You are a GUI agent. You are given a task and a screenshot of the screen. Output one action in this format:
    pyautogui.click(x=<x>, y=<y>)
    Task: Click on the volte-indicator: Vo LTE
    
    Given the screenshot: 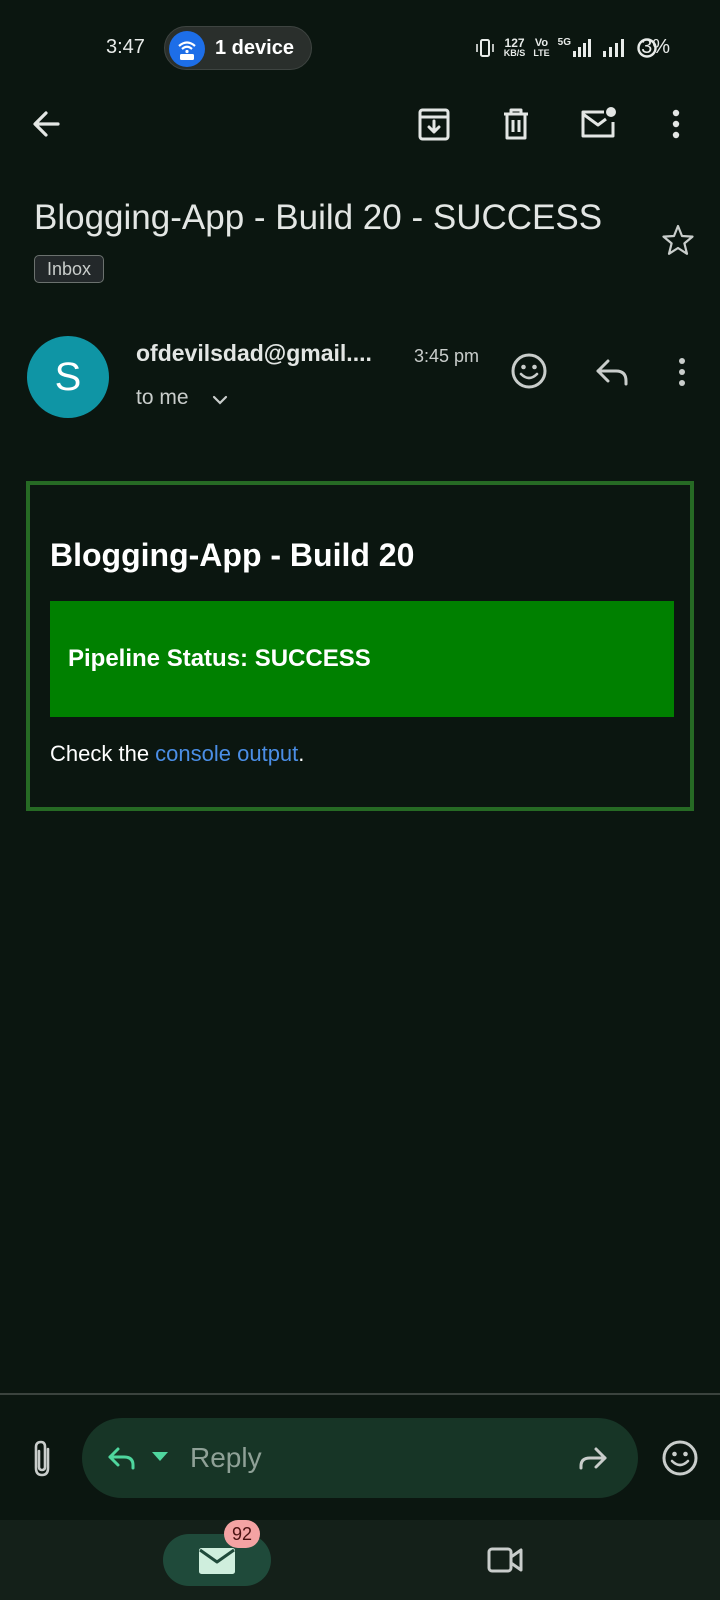 What is the action you would take?
    pyautogui.click(x=541, y=48)
    